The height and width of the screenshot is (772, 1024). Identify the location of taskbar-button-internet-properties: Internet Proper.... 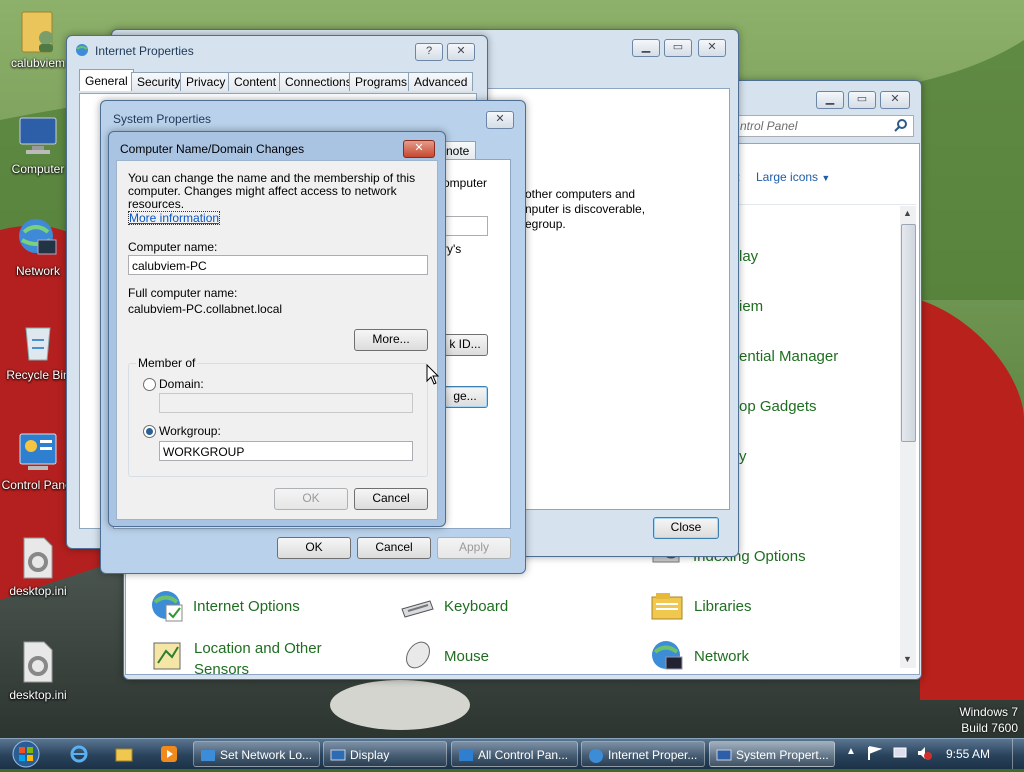
(643, 754).